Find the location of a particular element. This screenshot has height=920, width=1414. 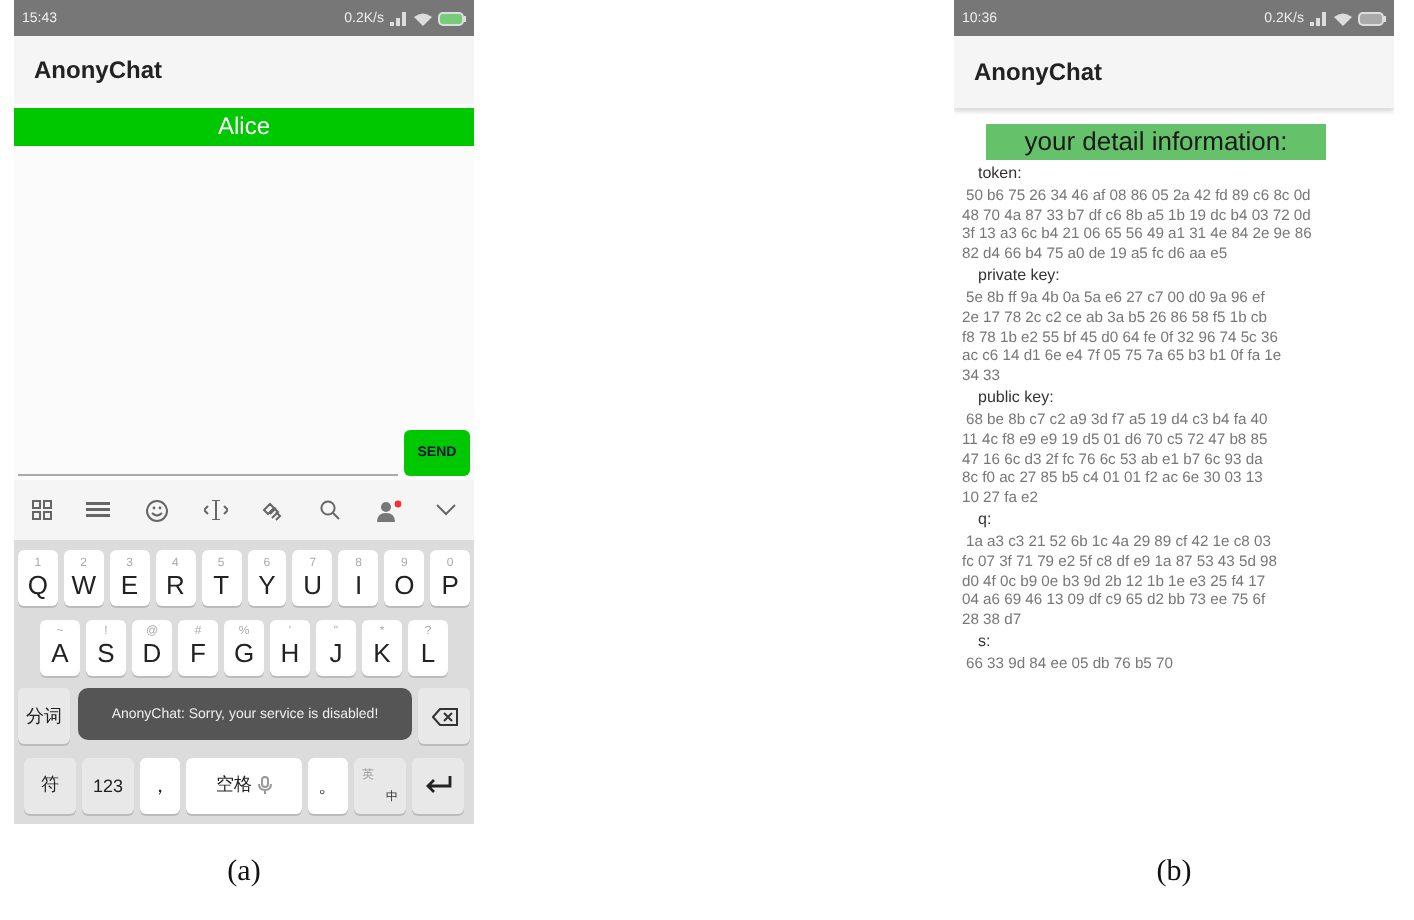

key: 分词 is located at coordinates (44, 716).